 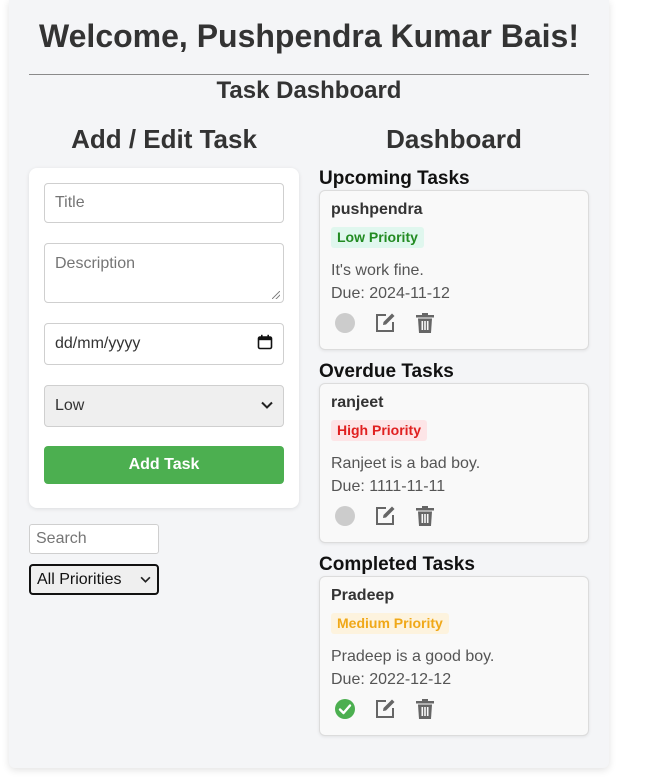 I want to click on task-title: pushpendra, so click(x=377, y=209).